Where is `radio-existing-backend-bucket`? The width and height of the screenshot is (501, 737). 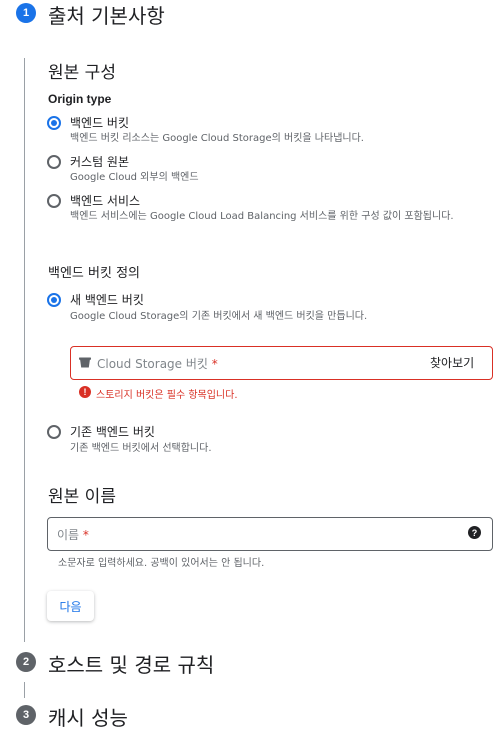
radio-existing-backend-bucket is located at coordinates (54, 432).